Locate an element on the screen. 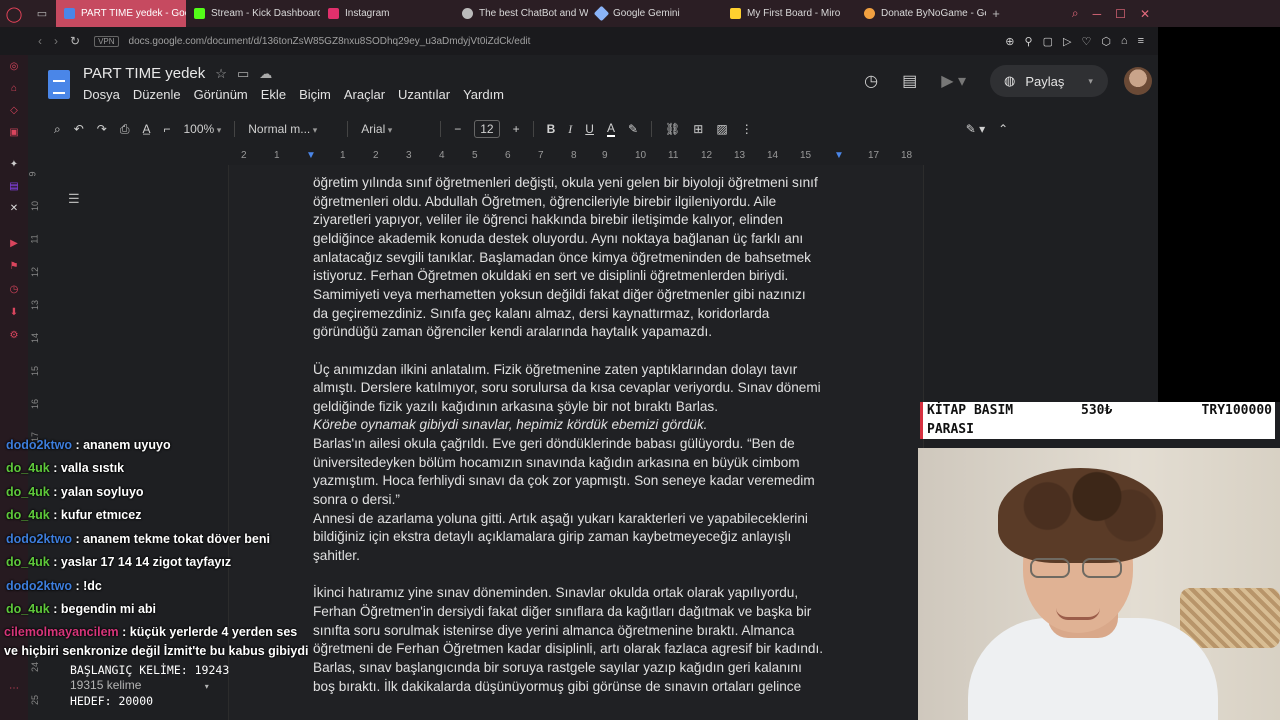  minimize-icon: ─ is located at coordinates (1097, 14).